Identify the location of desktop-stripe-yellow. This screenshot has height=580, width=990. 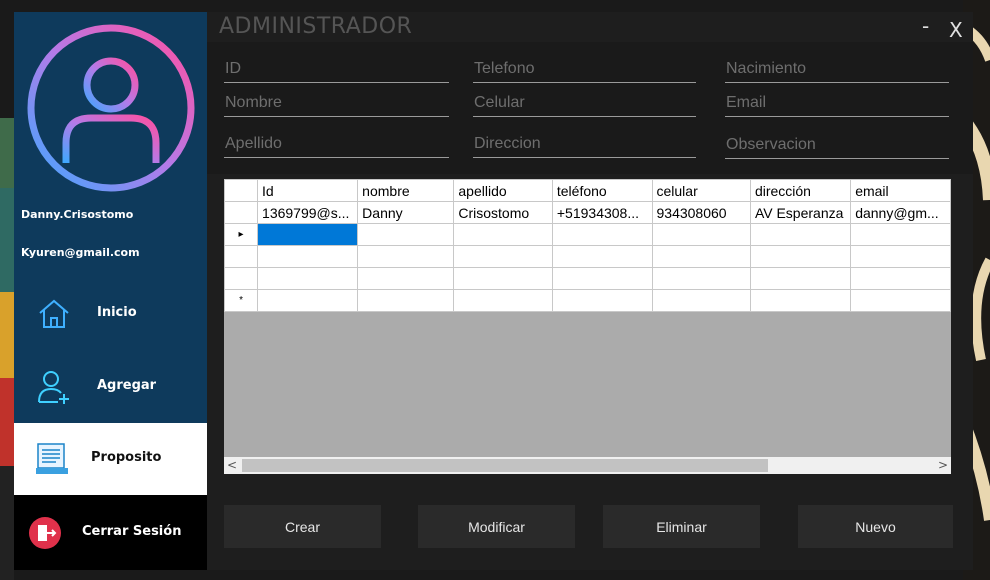
(7, 335).